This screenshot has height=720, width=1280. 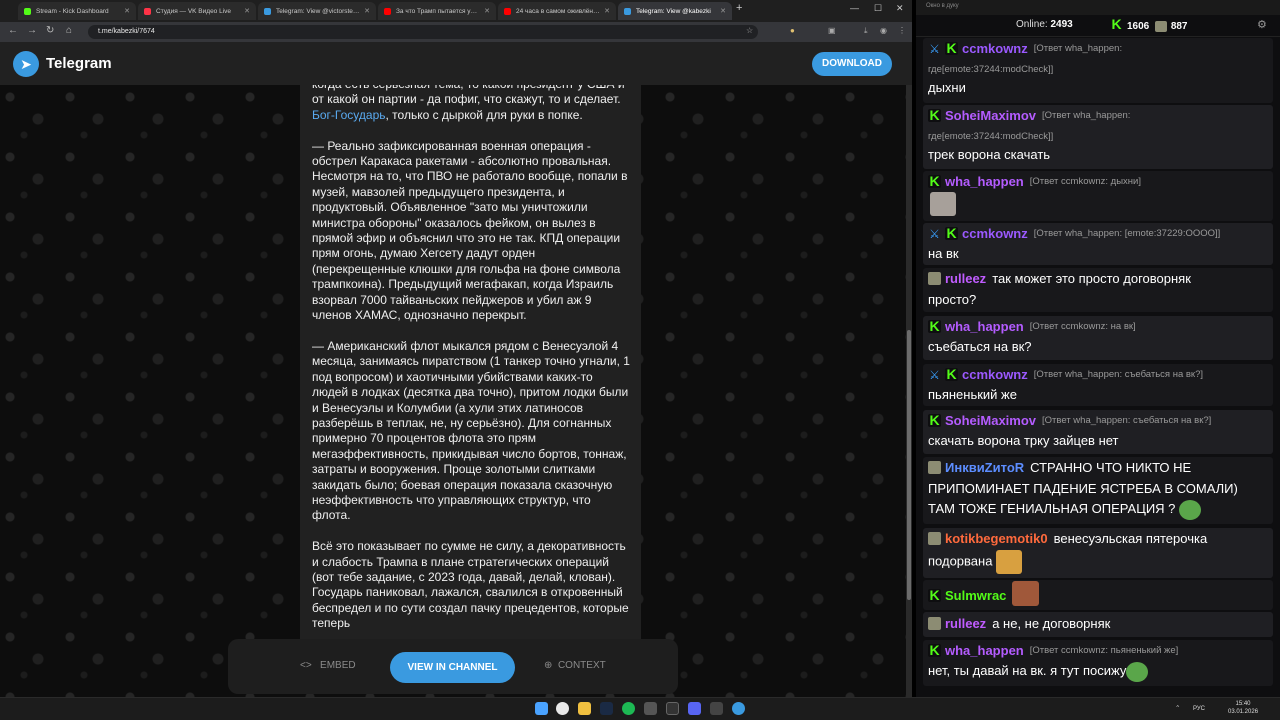 What do you see at coordinates (197, 11) in the screenshot?
I see `tab-vk-studio: Студия — VK Видео Live ✕` at bounding box center [197, 11].